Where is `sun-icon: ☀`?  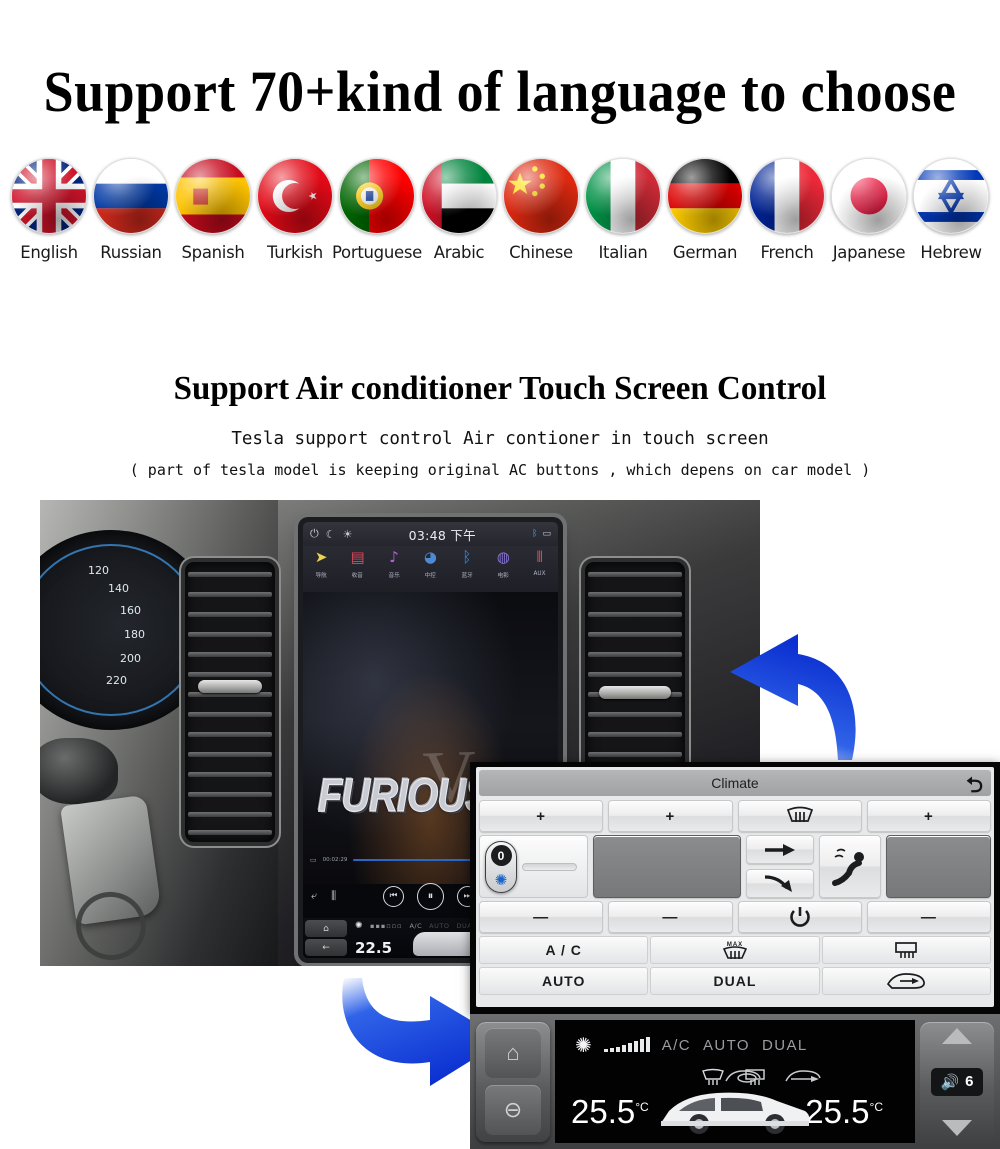 sun-icon: ☀ is located at coordinates (348, 534).